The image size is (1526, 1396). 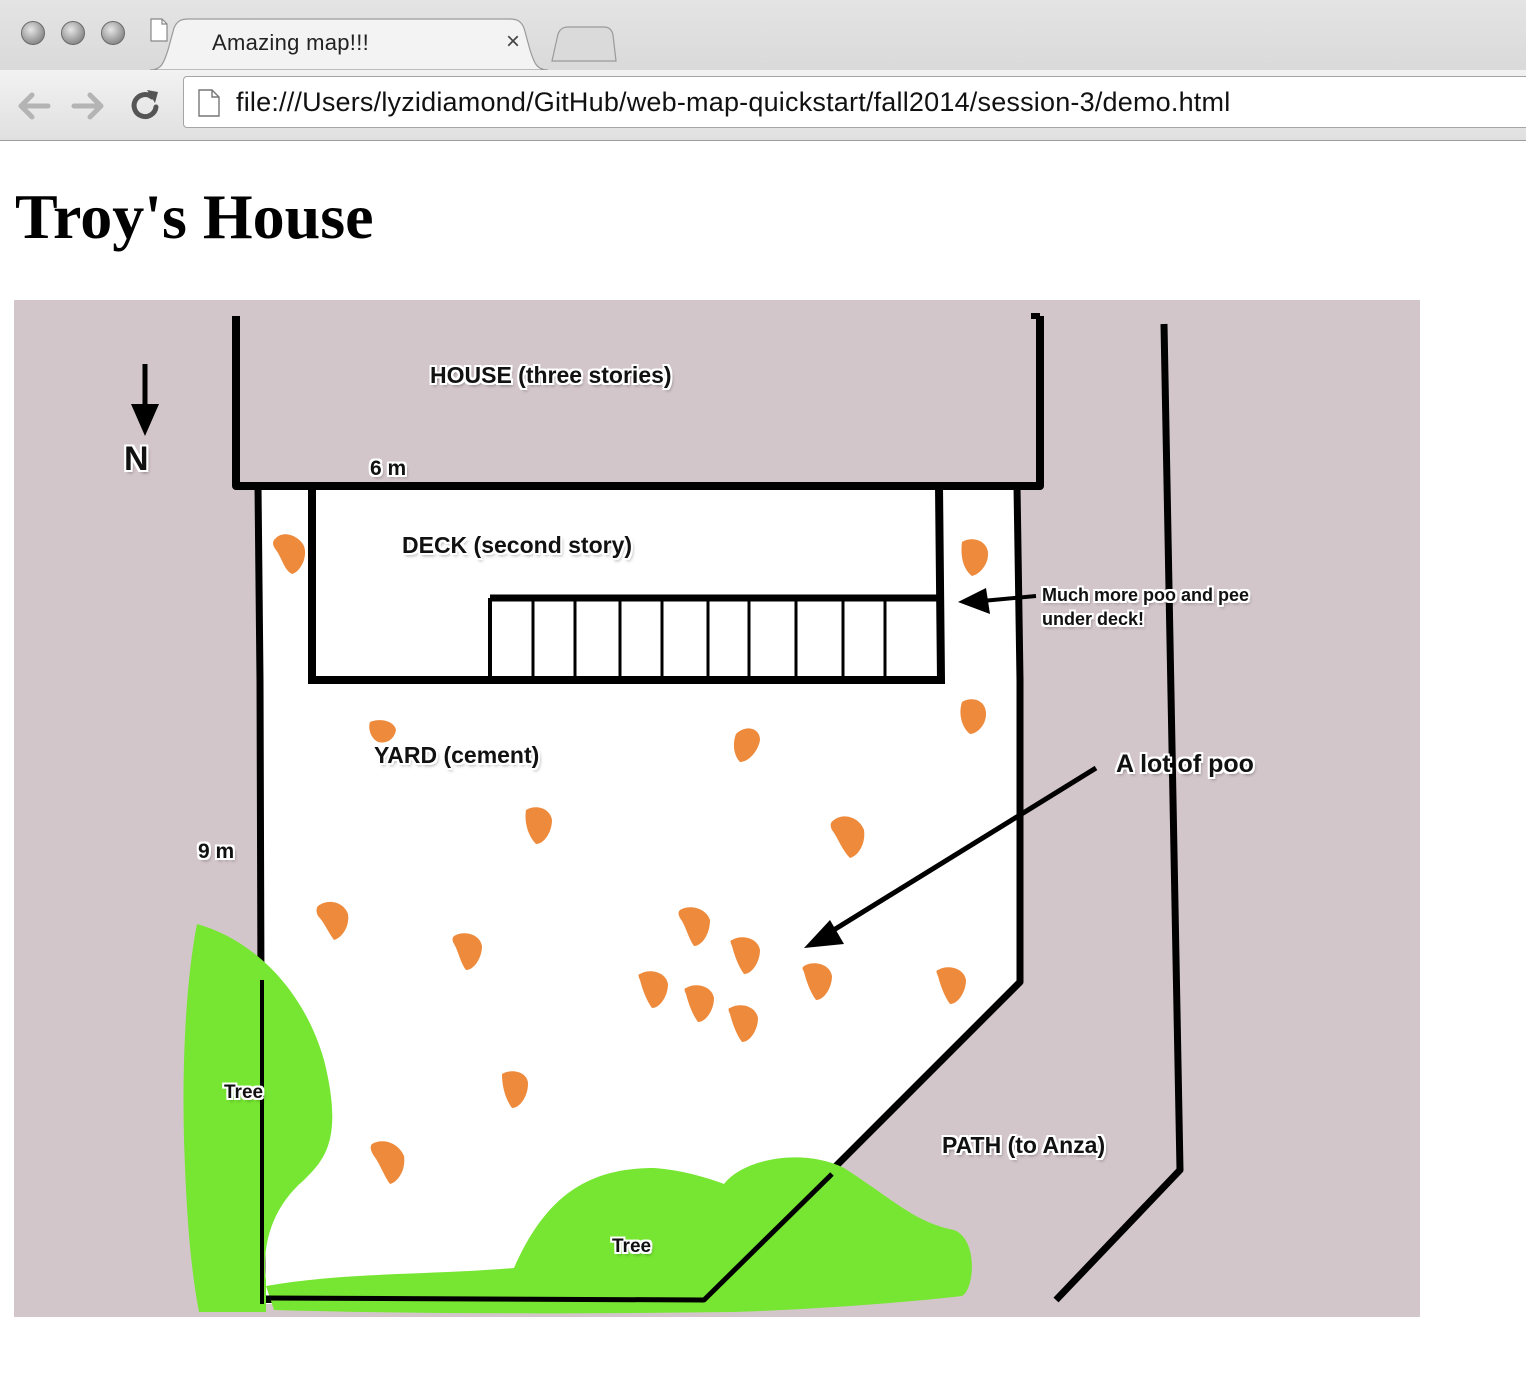 What do you see at coordinates (457, 755) in the screenshot?
I see `yard-label: YARD (cement)` at bounding box center [457, 755].